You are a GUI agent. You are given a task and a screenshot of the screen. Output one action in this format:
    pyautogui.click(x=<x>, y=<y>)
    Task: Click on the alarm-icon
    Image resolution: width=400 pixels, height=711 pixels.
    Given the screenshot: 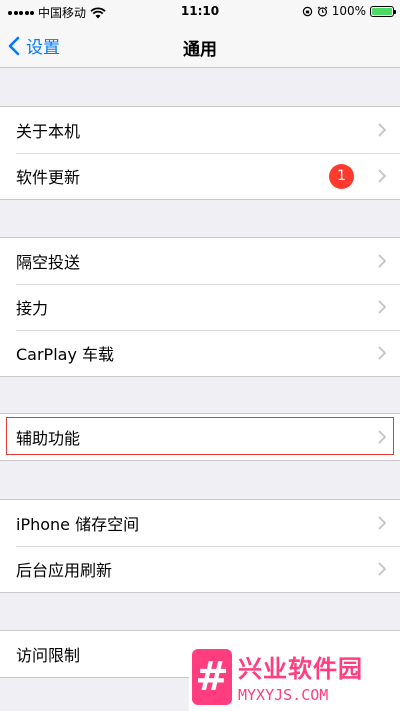 What is the action you would take?
    pyautogui.click(x=322, y=10)
    